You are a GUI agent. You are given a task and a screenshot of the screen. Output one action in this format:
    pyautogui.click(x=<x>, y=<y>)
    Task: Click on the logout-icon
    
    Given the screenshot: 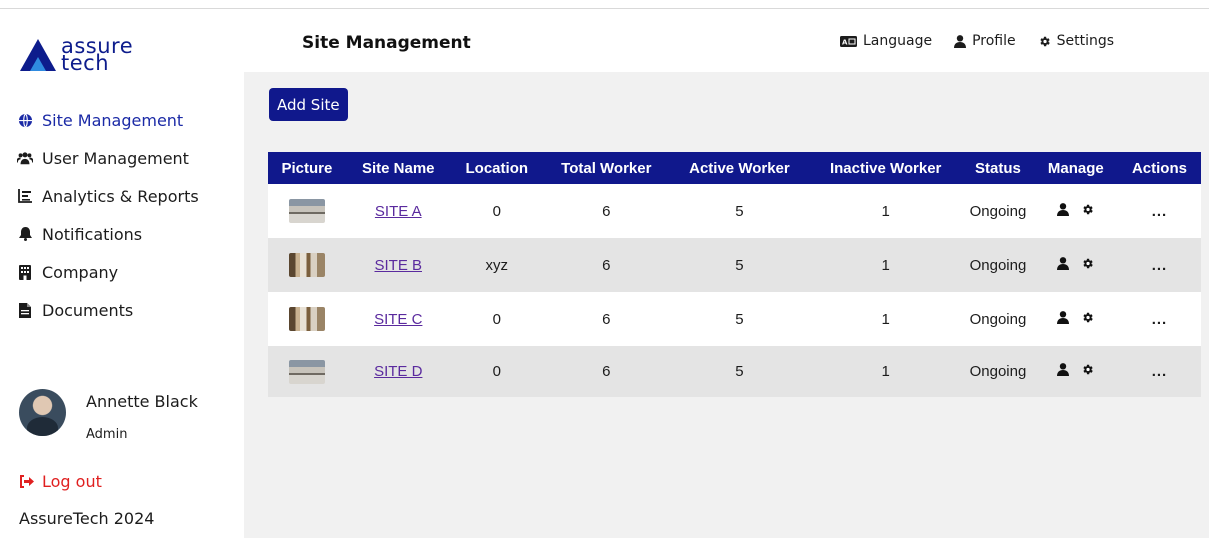 What is the action you would take?
    pyautogui.click(x=26, y=481)
    